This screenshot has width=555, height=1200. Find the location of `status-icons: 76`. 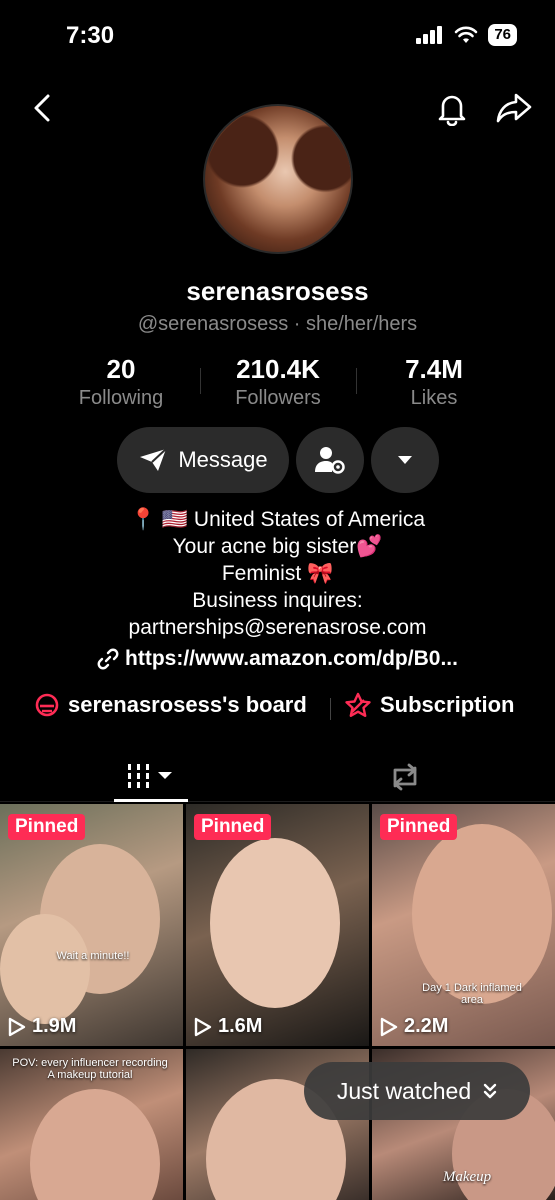

status-icons: 76 is located at coordinates (466, 35).